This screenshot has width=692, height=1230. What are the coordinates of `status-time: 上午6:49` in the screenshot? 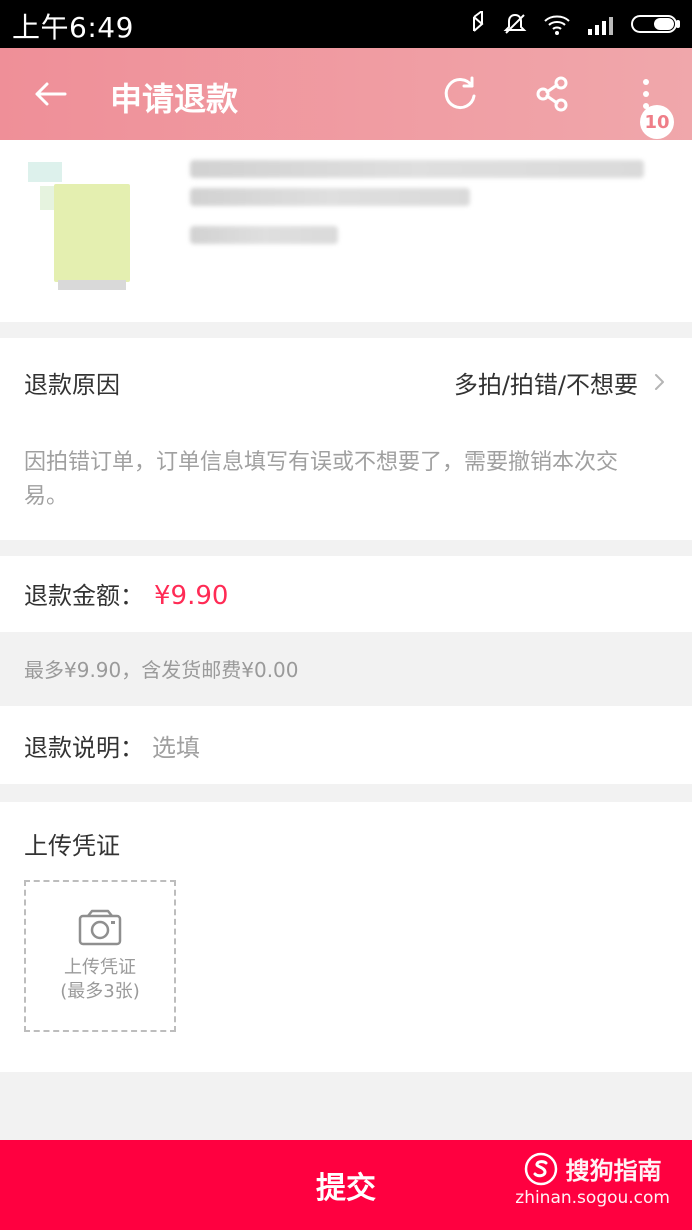 It's located at (73, 27).